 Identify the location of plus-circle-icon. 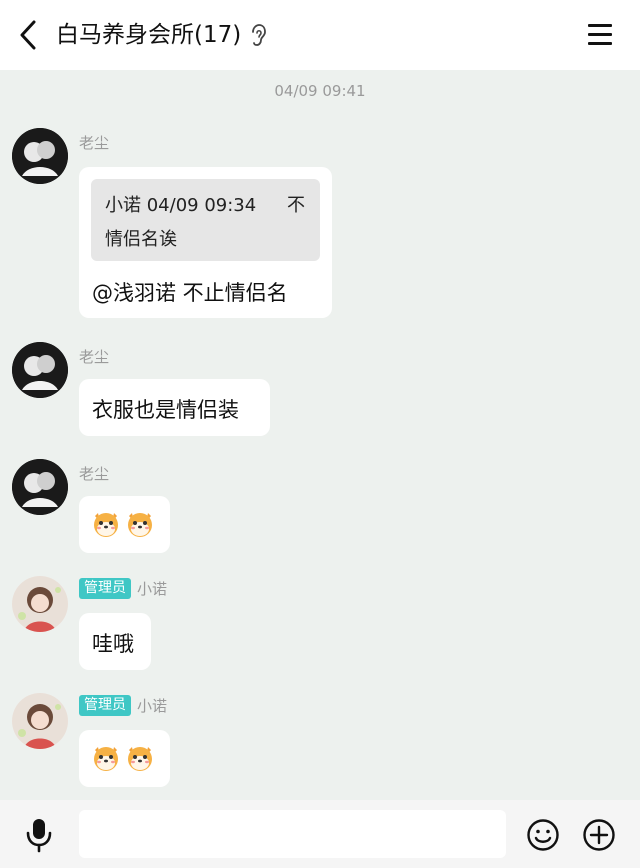
(599, 835).